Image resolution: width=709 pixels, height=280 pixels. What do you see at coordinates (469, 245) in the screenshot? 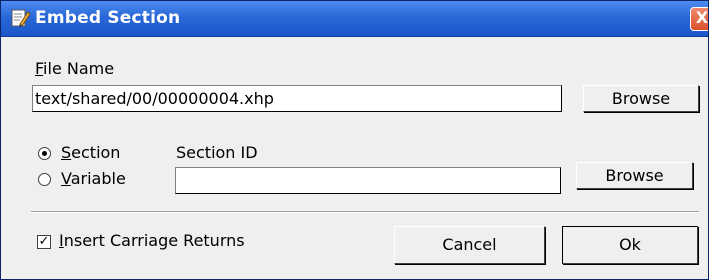
I see `cancel-button: Cancel` at bounding box center [469, 245].